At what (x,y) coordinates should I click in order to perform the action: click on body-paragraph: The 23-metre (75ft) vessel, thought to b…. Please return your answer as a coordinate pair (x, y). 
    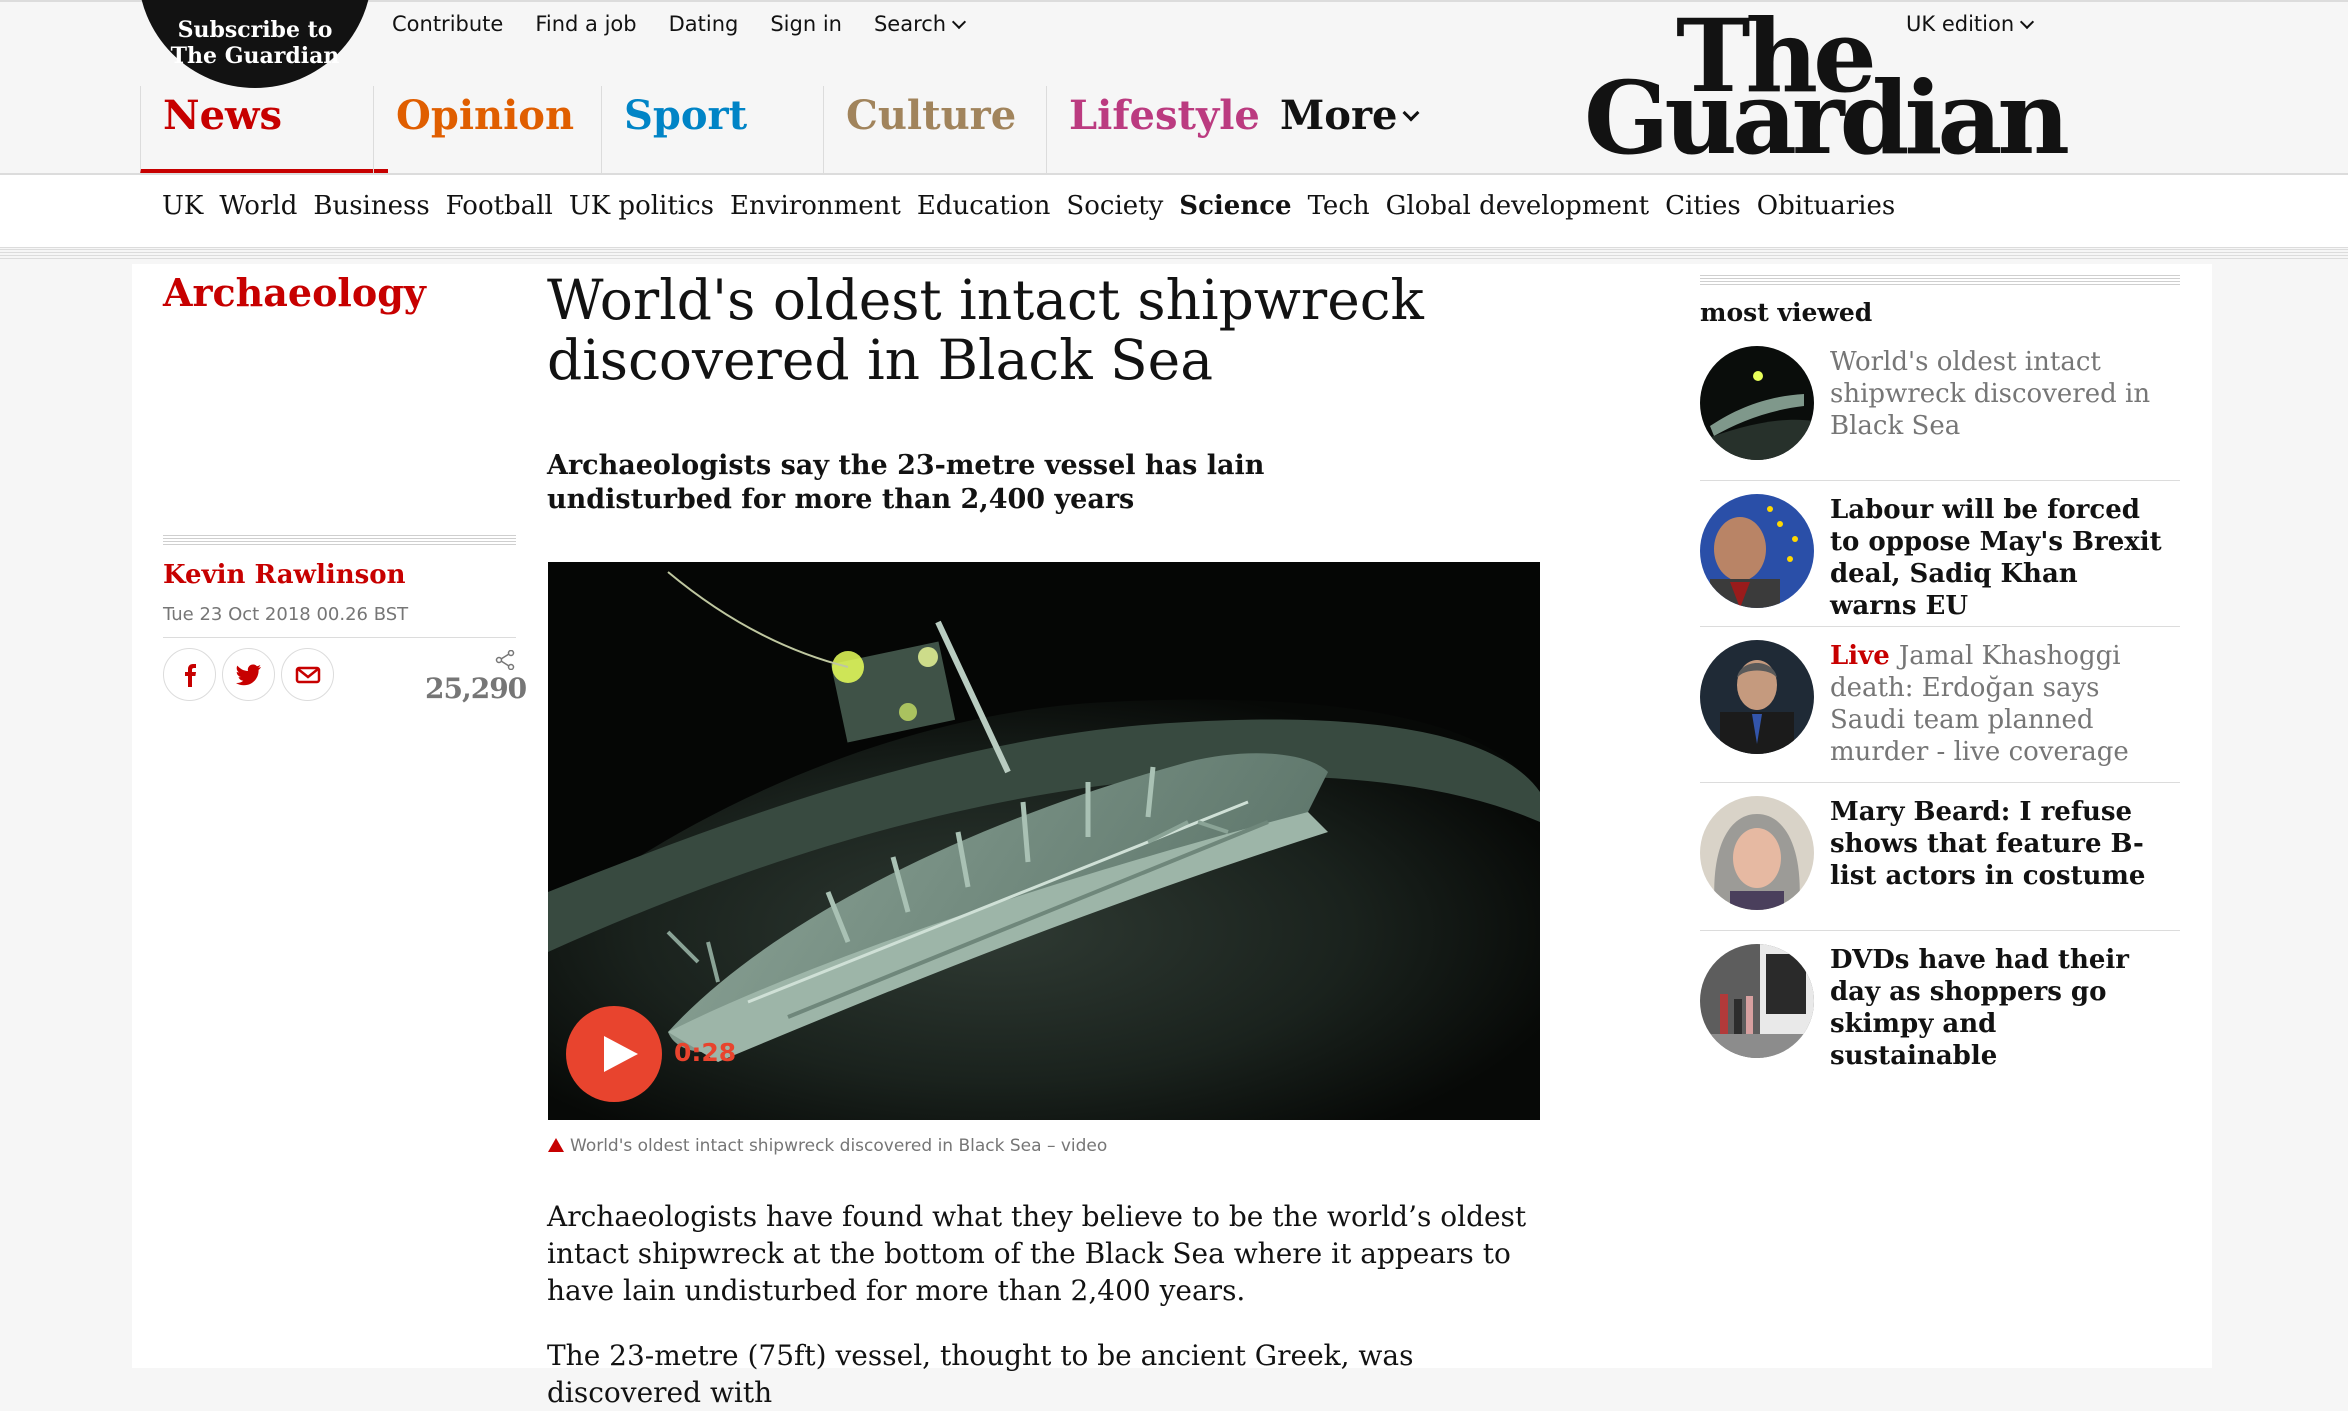
    Looking at the image, I should click on (980, 1374).